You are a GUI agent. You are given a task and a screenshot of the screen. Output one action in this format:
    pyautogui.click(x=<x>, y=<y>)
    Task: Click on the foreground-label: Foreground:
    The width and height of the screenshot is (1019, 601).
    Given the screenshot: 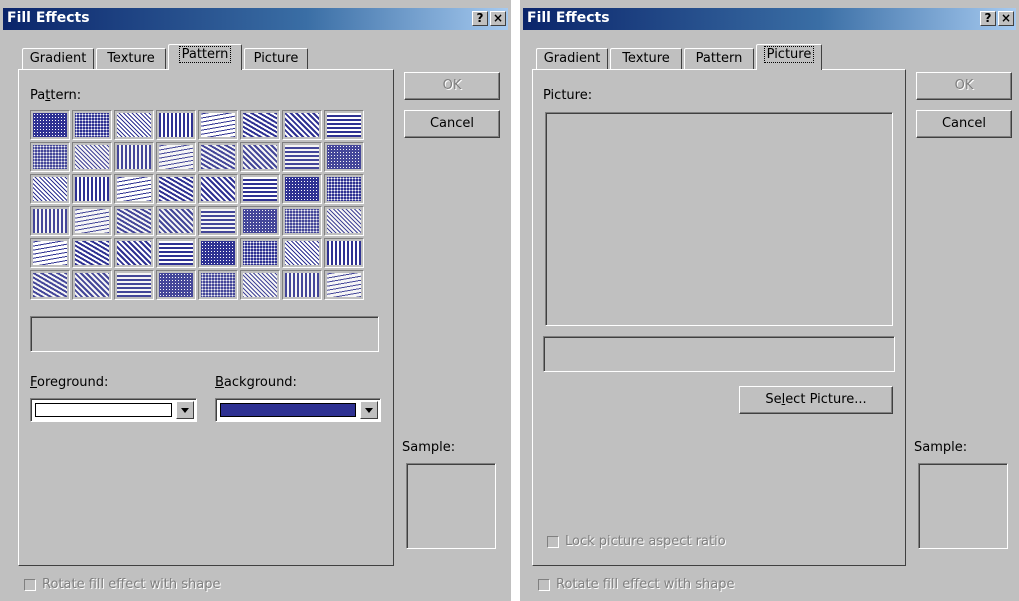 What is the action you would take?
    pyautogui.click(x=69, y=382)
    